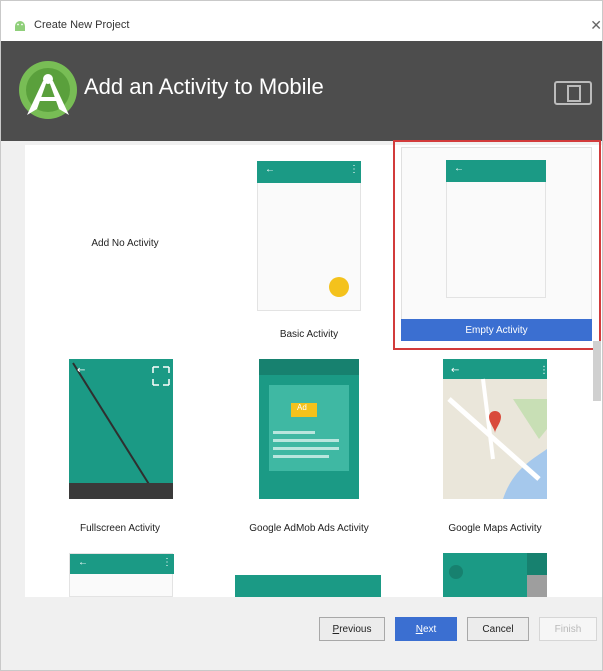 The width and height of the screenshot is (603, 671). Describe the element at coordinates (309, 528) in the screenshot. I see `activity-label: Google AdMob Ads Activity` at that location.